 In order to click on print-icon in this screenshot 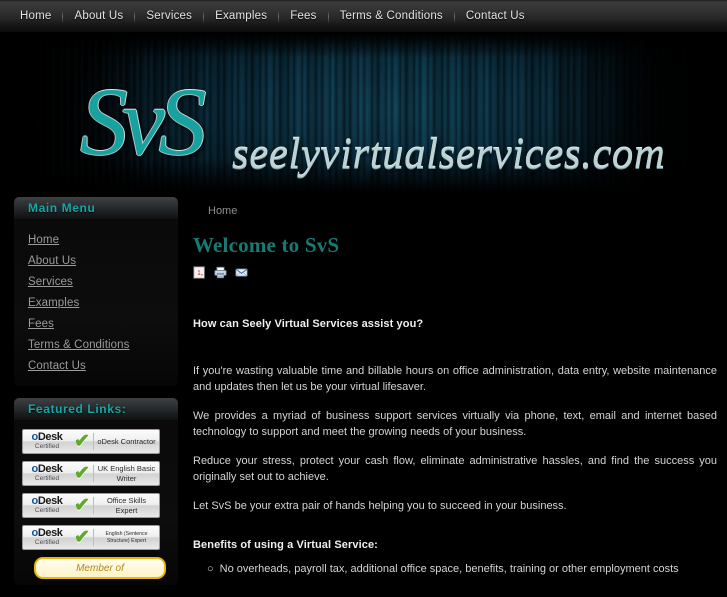, I will do `click(220, 272)`.